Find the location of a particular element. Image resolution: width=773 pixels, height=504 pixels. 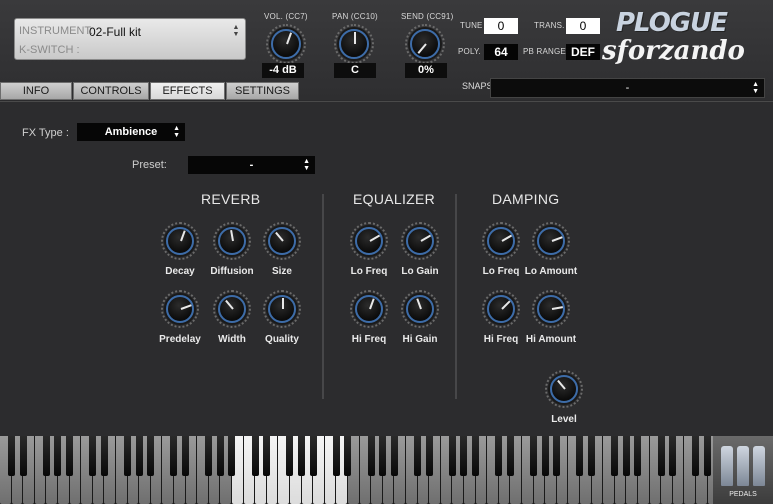

fx-type-updown-icon: ▲ ▼ is located at coordinates (176, 132).